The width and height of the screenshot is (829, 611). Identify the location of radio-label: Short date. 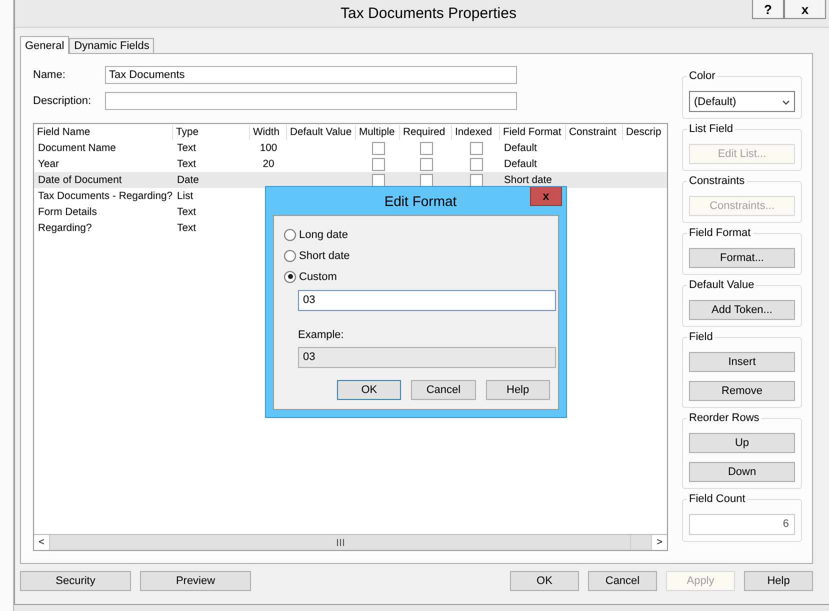
(324, 256).